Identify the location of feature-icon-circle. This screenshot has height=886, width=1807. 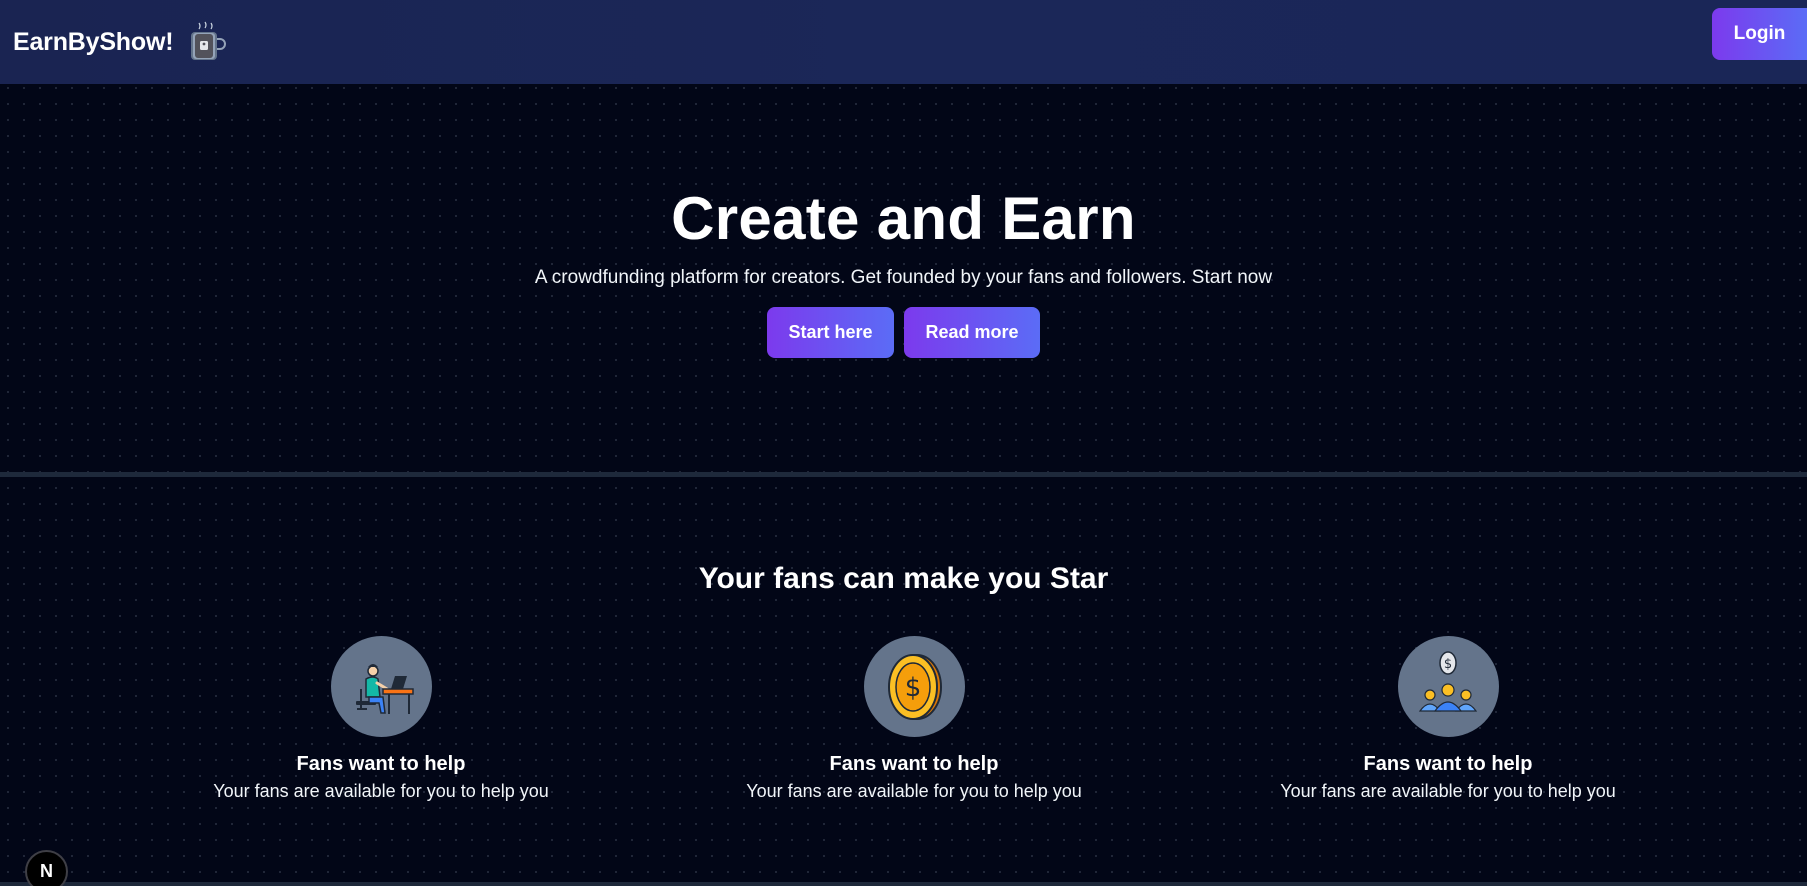
(381, 686).